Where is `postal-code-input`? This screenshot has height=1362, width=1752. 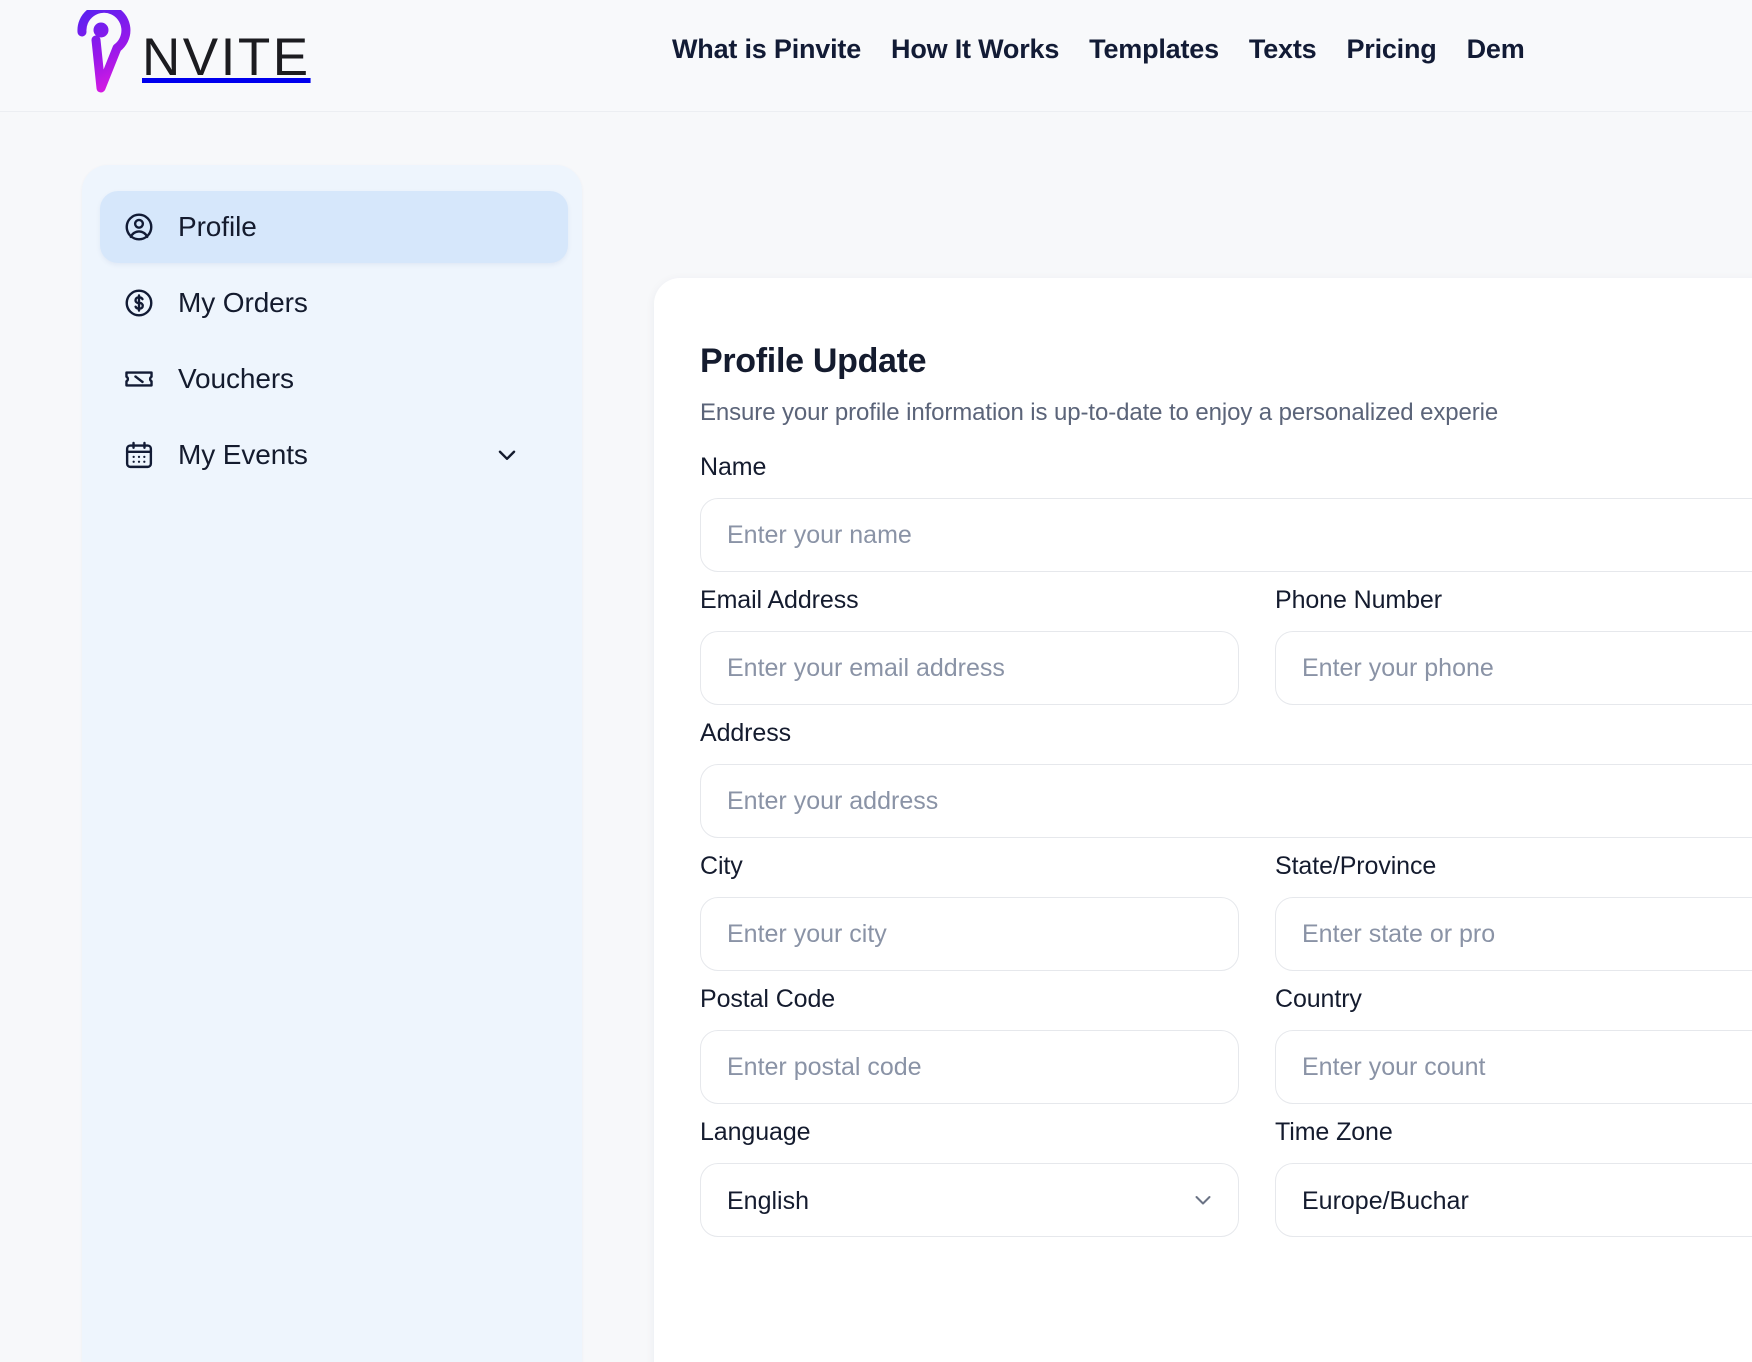
postal-code-input is located at coordinates (969, 1067).